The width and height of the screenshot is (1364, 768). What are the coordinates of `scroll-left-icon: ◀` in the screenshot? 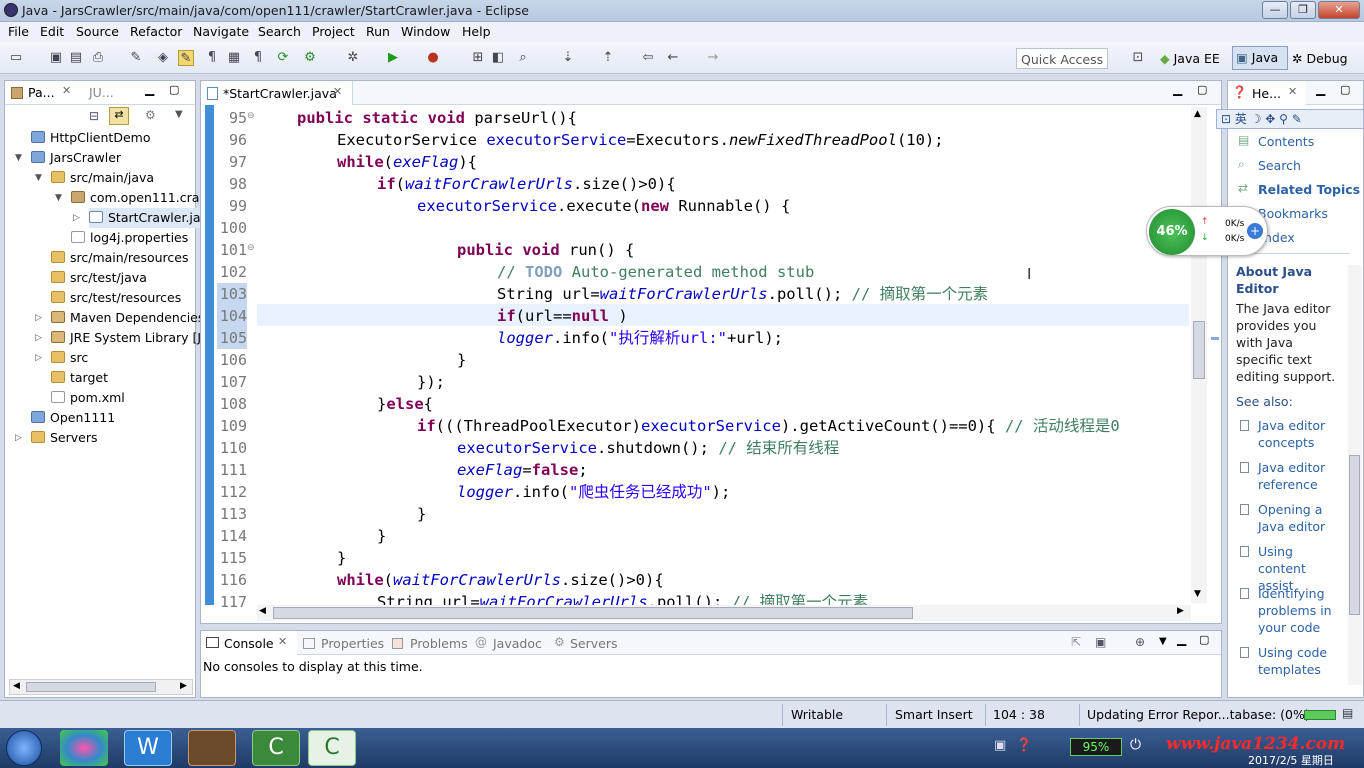 It's located at (262, 611).